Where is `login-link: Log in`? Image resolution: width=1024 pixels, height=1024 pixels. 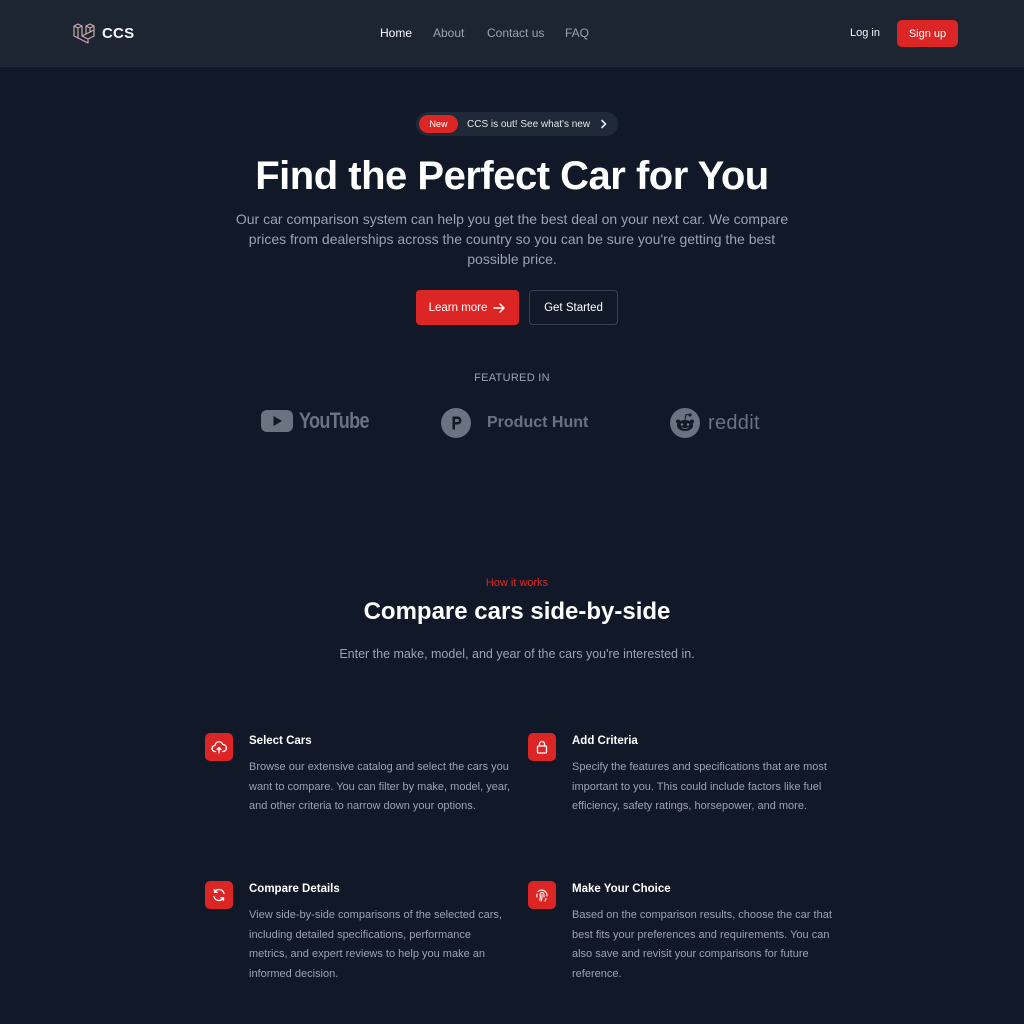 login-link: Log in is located at coordinates (865, 33).